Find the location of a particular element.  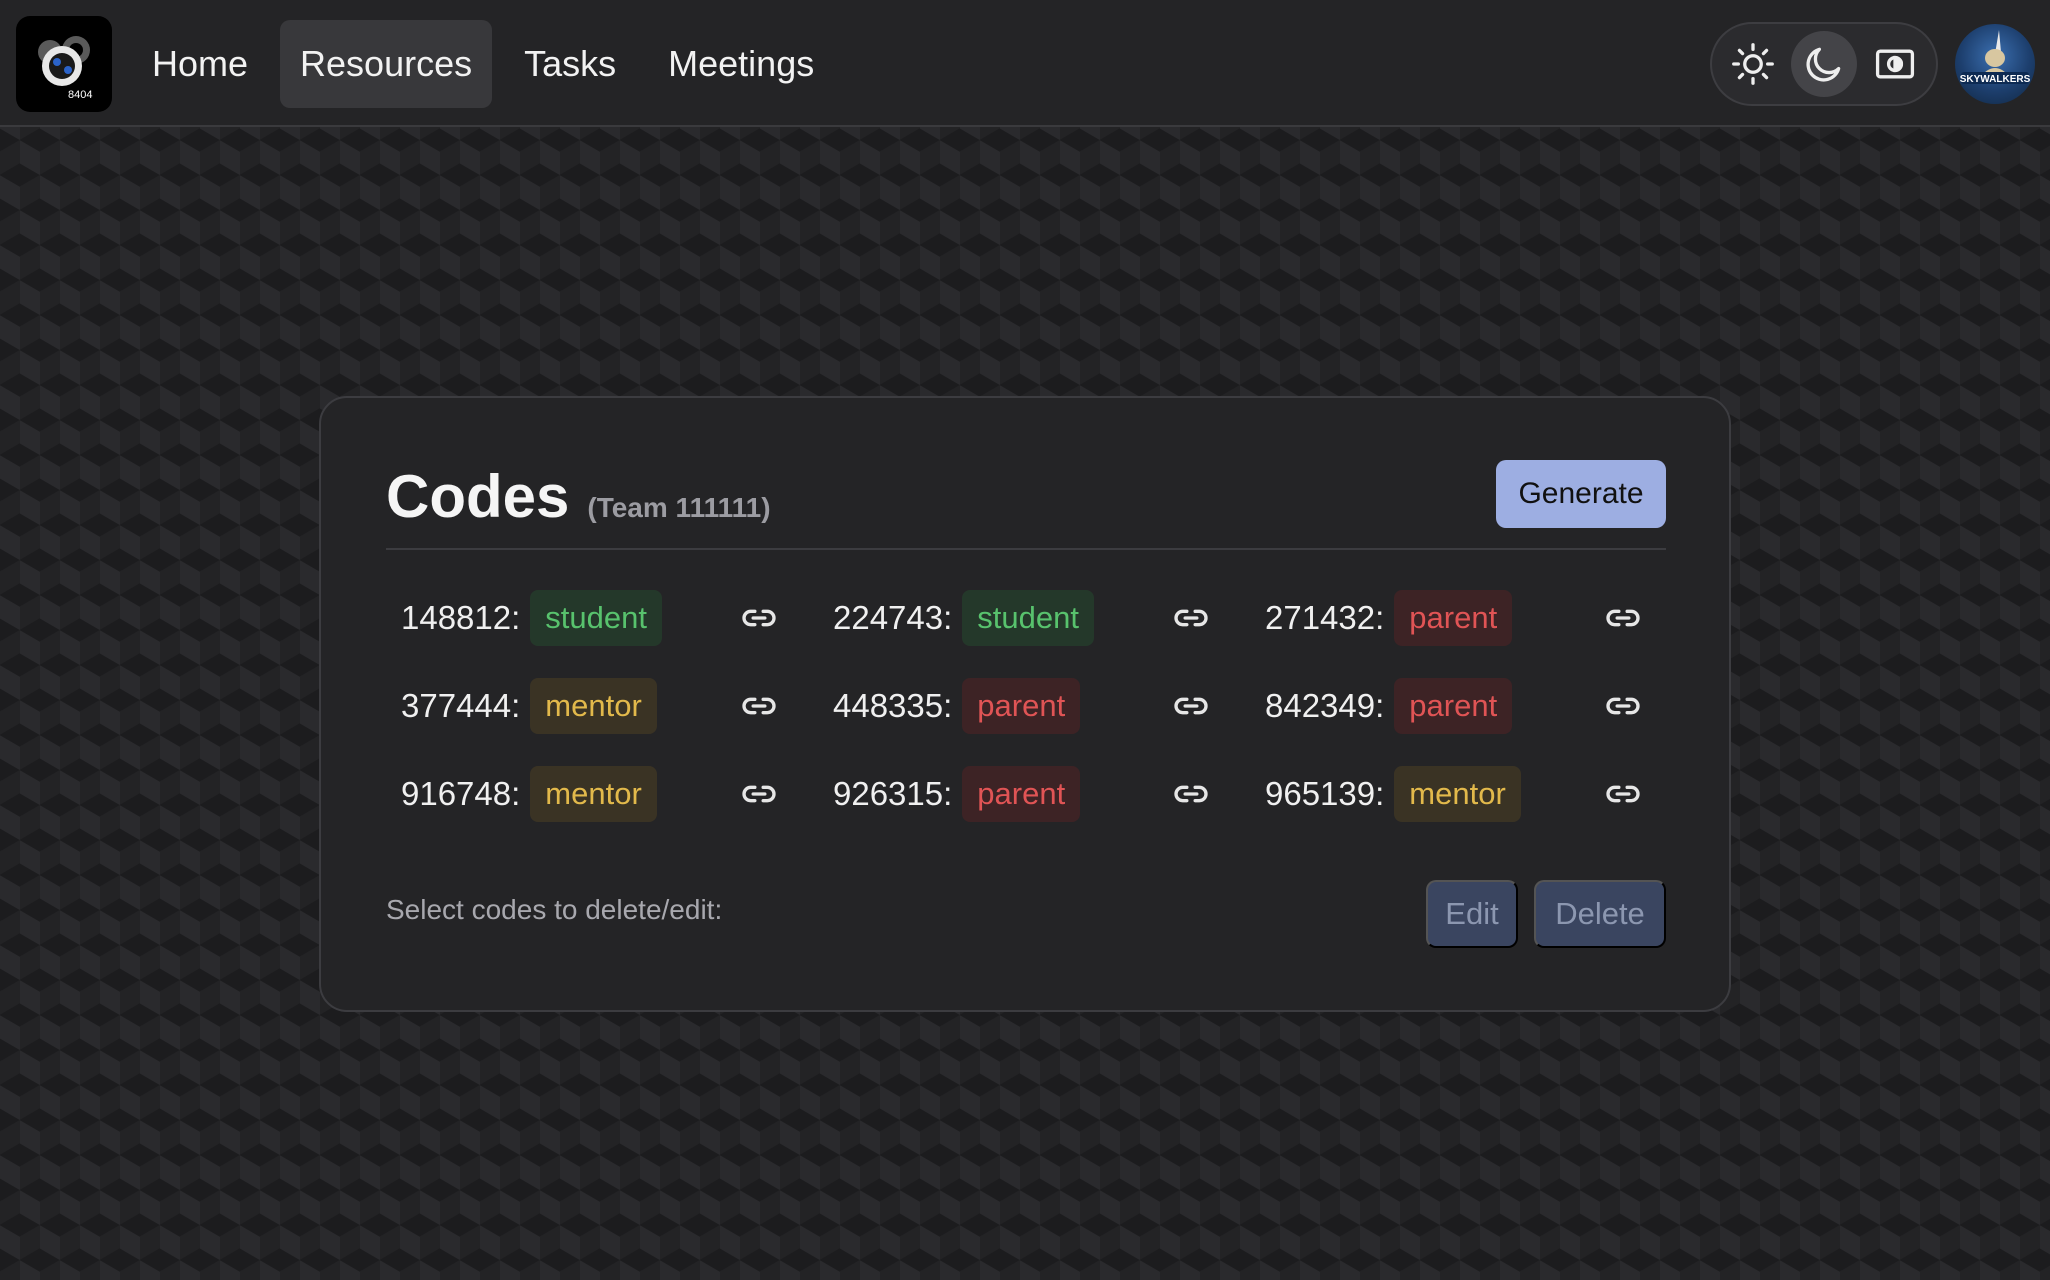

code-item: 148812: student is located at coordinates (617, 618).